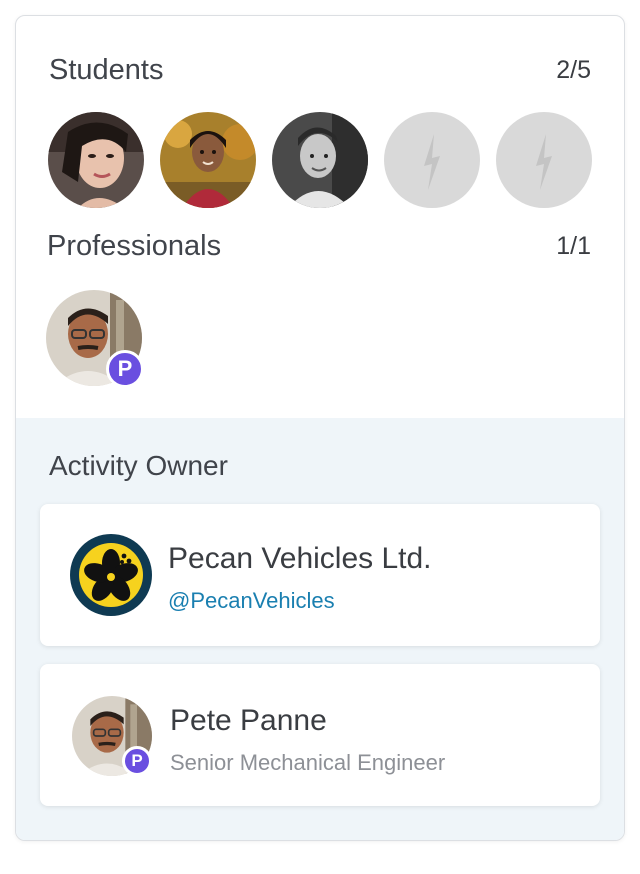 The height and width of the screenshot is (874, 640). I want to click on students-count: 2/5, so click(573, 70).